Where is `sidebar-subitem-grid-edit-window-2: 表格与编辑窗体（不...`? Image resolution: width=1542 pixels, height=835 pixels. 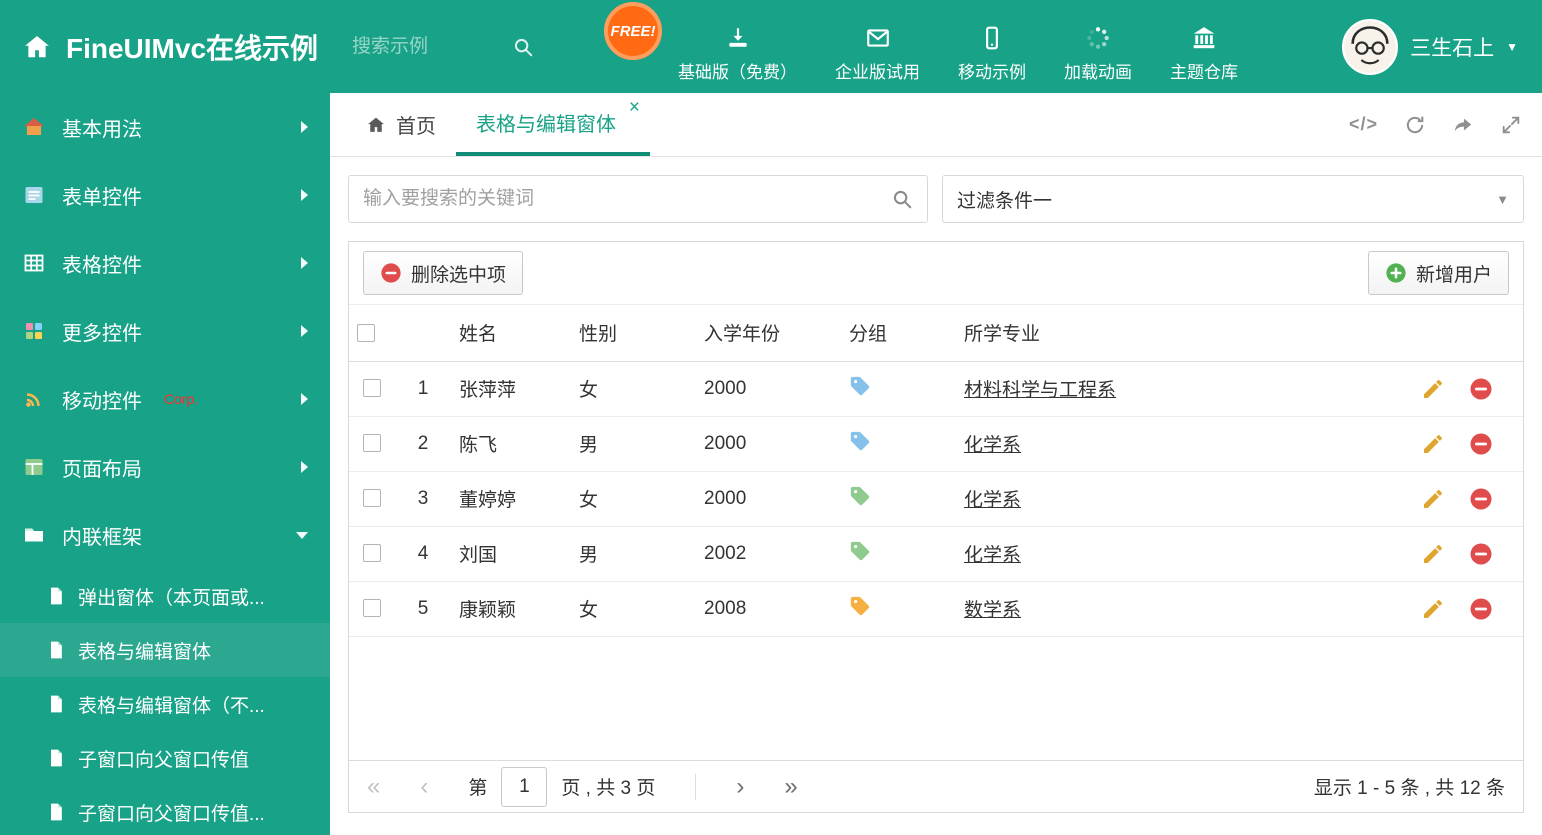 sidebar-subitem-grid-edit-window-2: 表格与编辑窗体（不... is located at coordinates (165, 704).